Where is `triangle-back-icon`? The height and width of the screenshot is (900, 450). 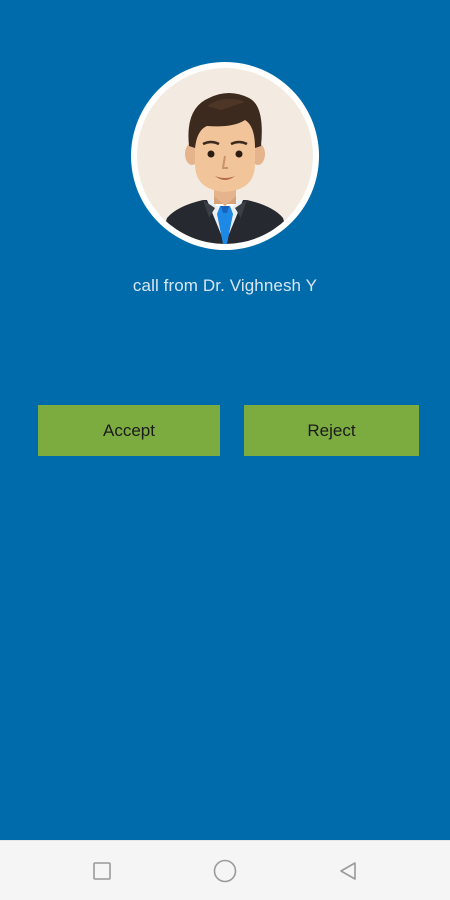
triangle-back-icon is located at coordinates (348, 871).